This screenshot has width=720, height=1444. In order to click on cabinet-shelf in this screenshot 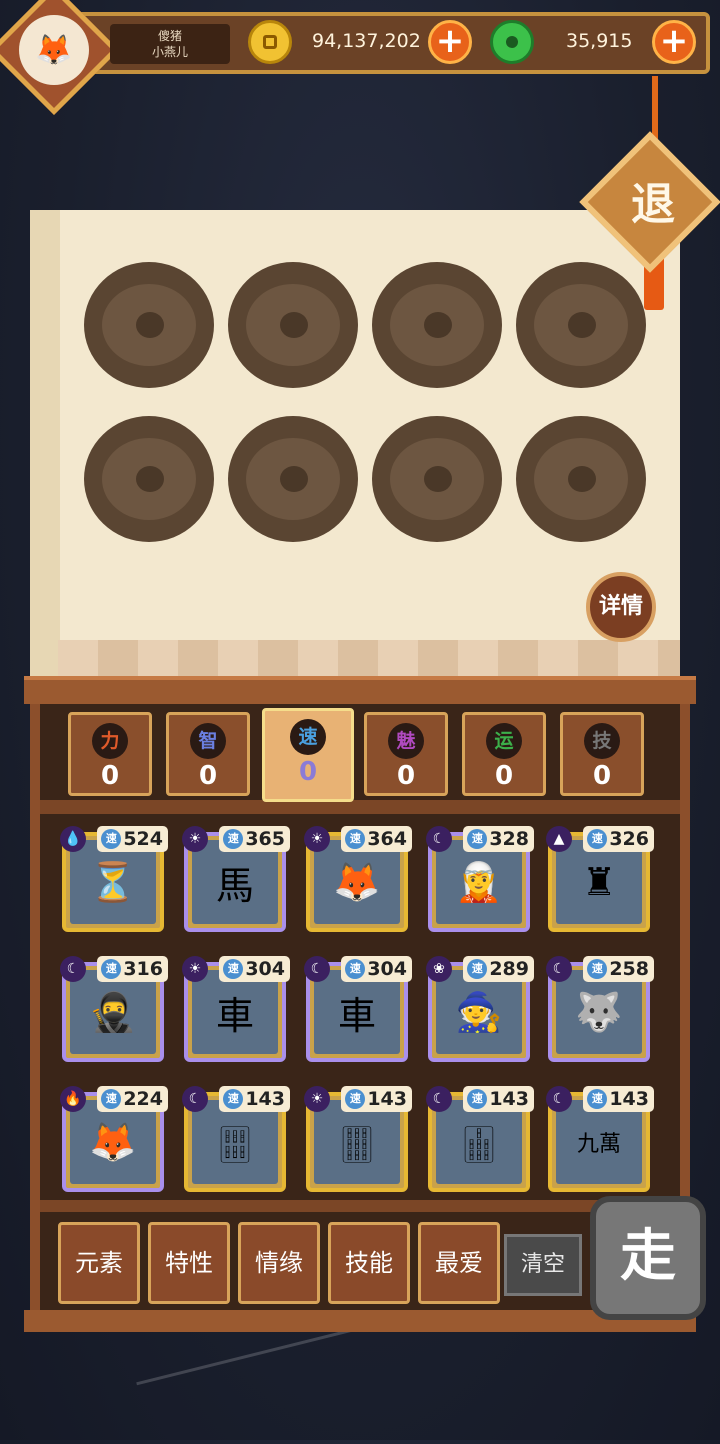, I will do `click(360, 807)`.